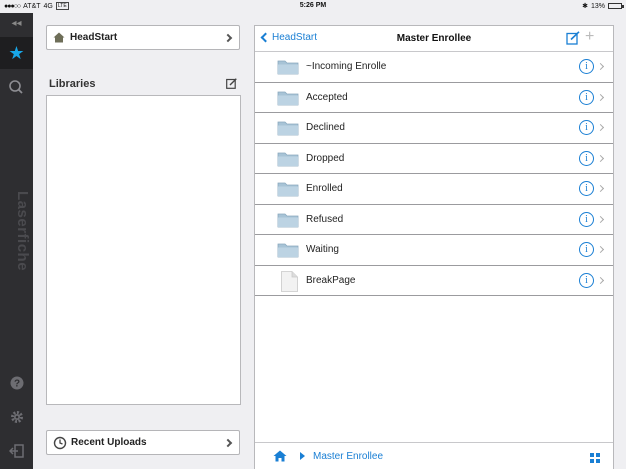 The height and width of the screenshot is (469, 626). Describe the element at coordinates (231, 83) in the screenshot. I see `edit-libraries-icon` at that location.